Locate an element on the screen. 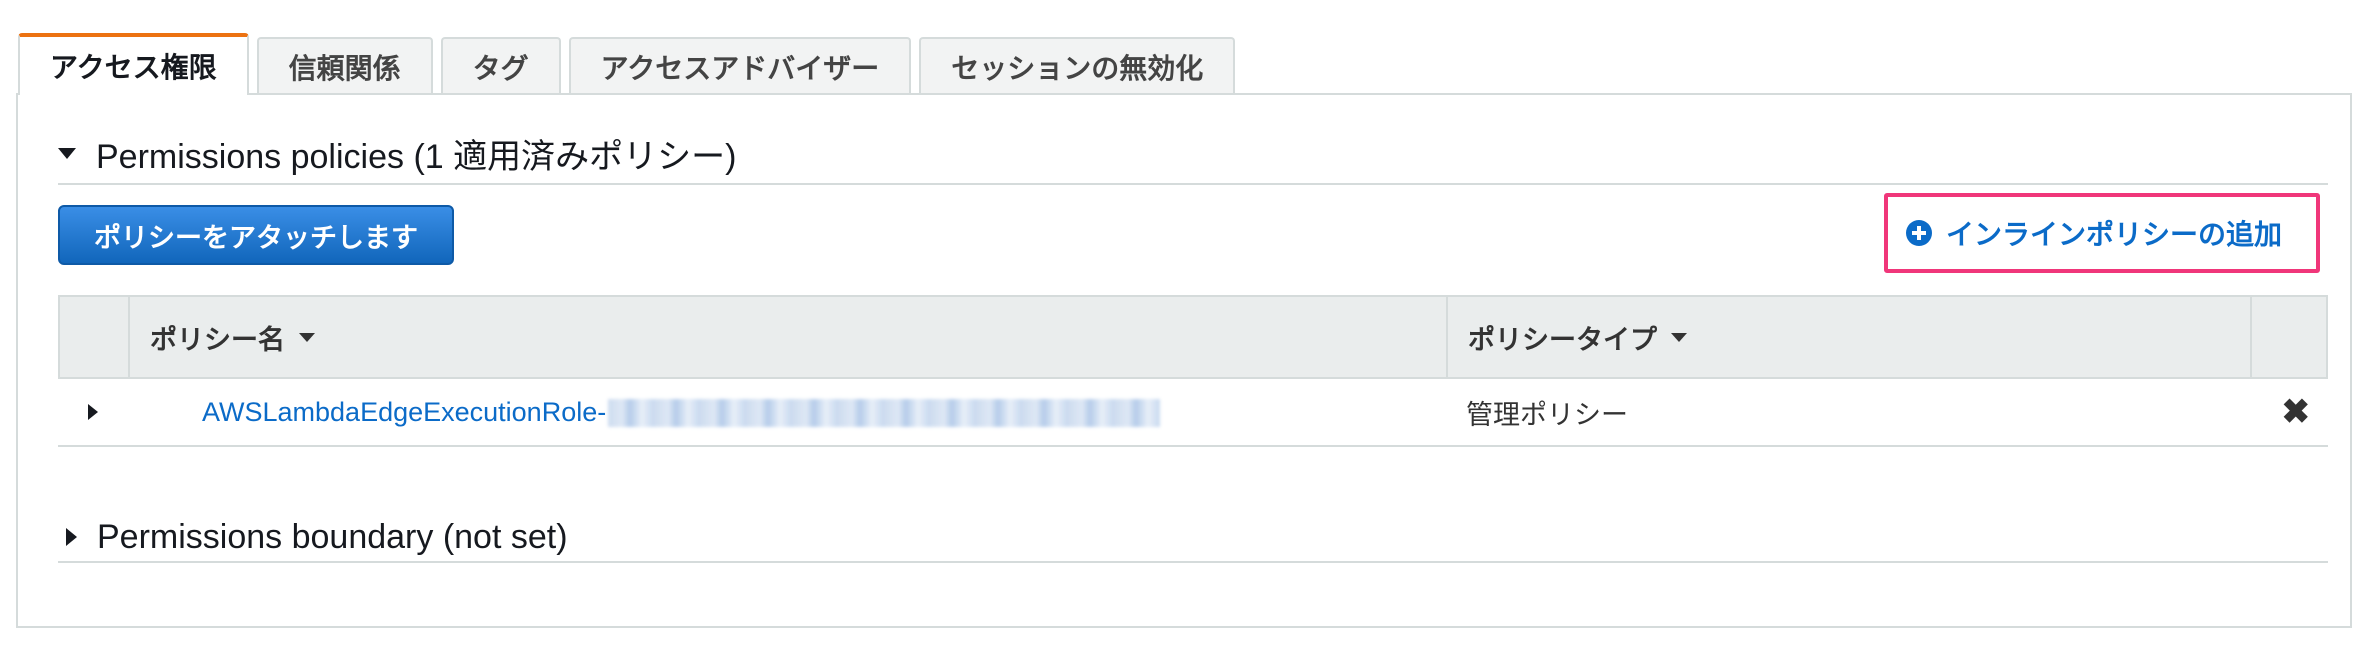 The height and width of the screenshot is (648, 2376). tab-permissions: アクセス権限 is located at coordinates (133, 65).